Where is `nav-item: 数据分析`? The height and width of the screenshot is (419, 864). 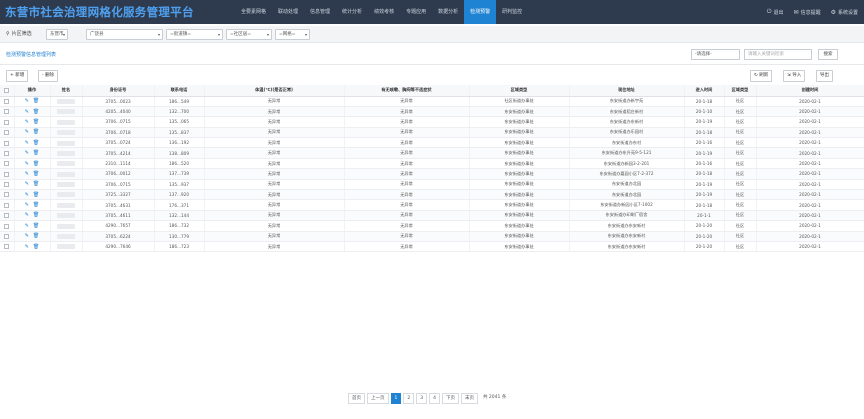 nav-item: 数据分析 is located at coordinates (448, 12).